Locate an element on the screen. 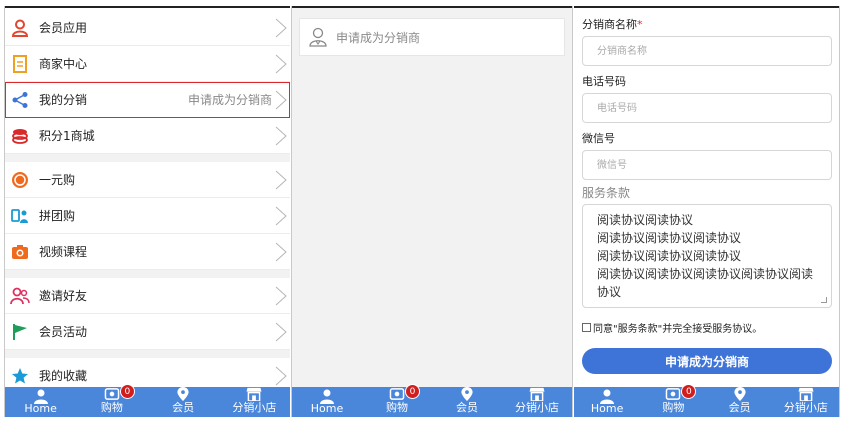  menu-item-label: 一元购 is located at coordinates (57, 180).